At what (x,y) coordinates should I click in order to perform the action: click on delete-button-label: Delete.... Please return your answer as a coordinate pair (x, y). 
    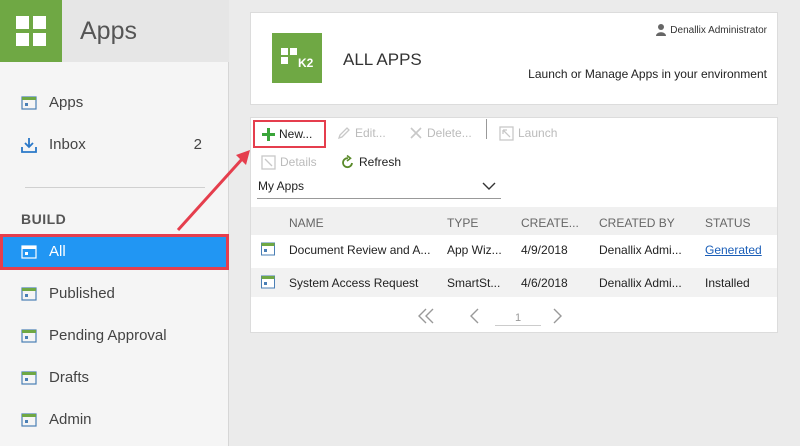
    Looking at the image, I should click on (449, 133).